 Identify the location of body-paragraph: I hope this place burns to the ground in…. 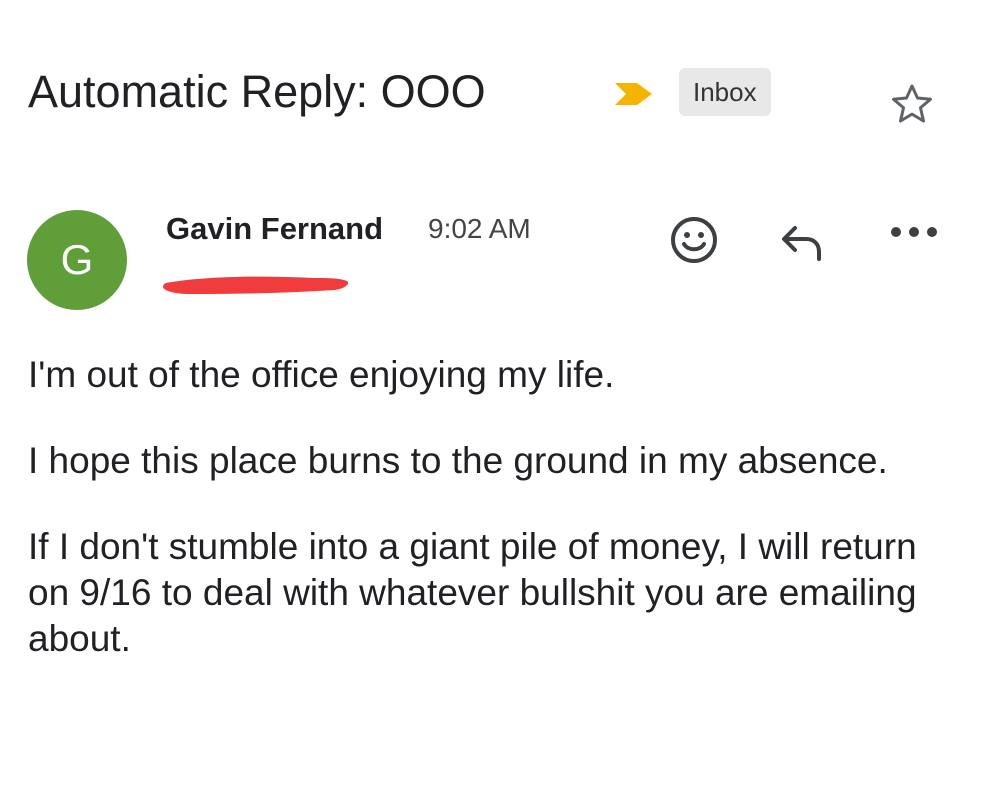
(458, 460).